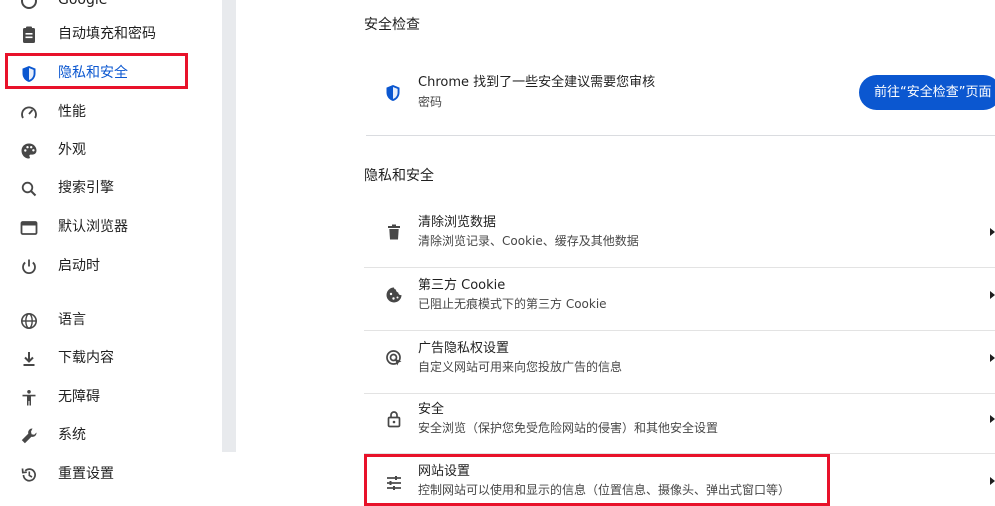 The height and width of the screenshot is (506, 995). I want to click on trash-icon, so click(394, 232).